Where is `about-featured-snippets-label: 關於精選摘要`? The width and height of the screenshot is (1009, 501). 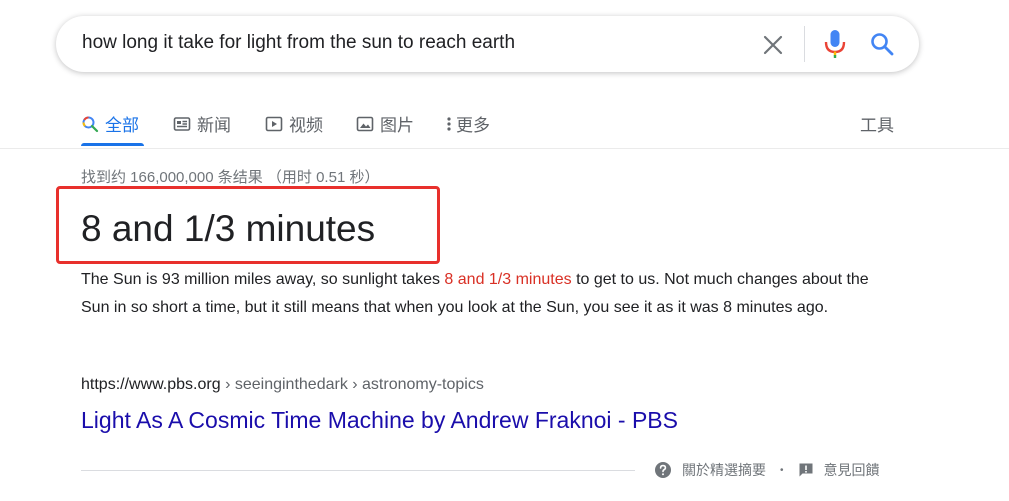 about-featured-snippets-label: 關於精選摘要 is located at coordinates (724, 470).